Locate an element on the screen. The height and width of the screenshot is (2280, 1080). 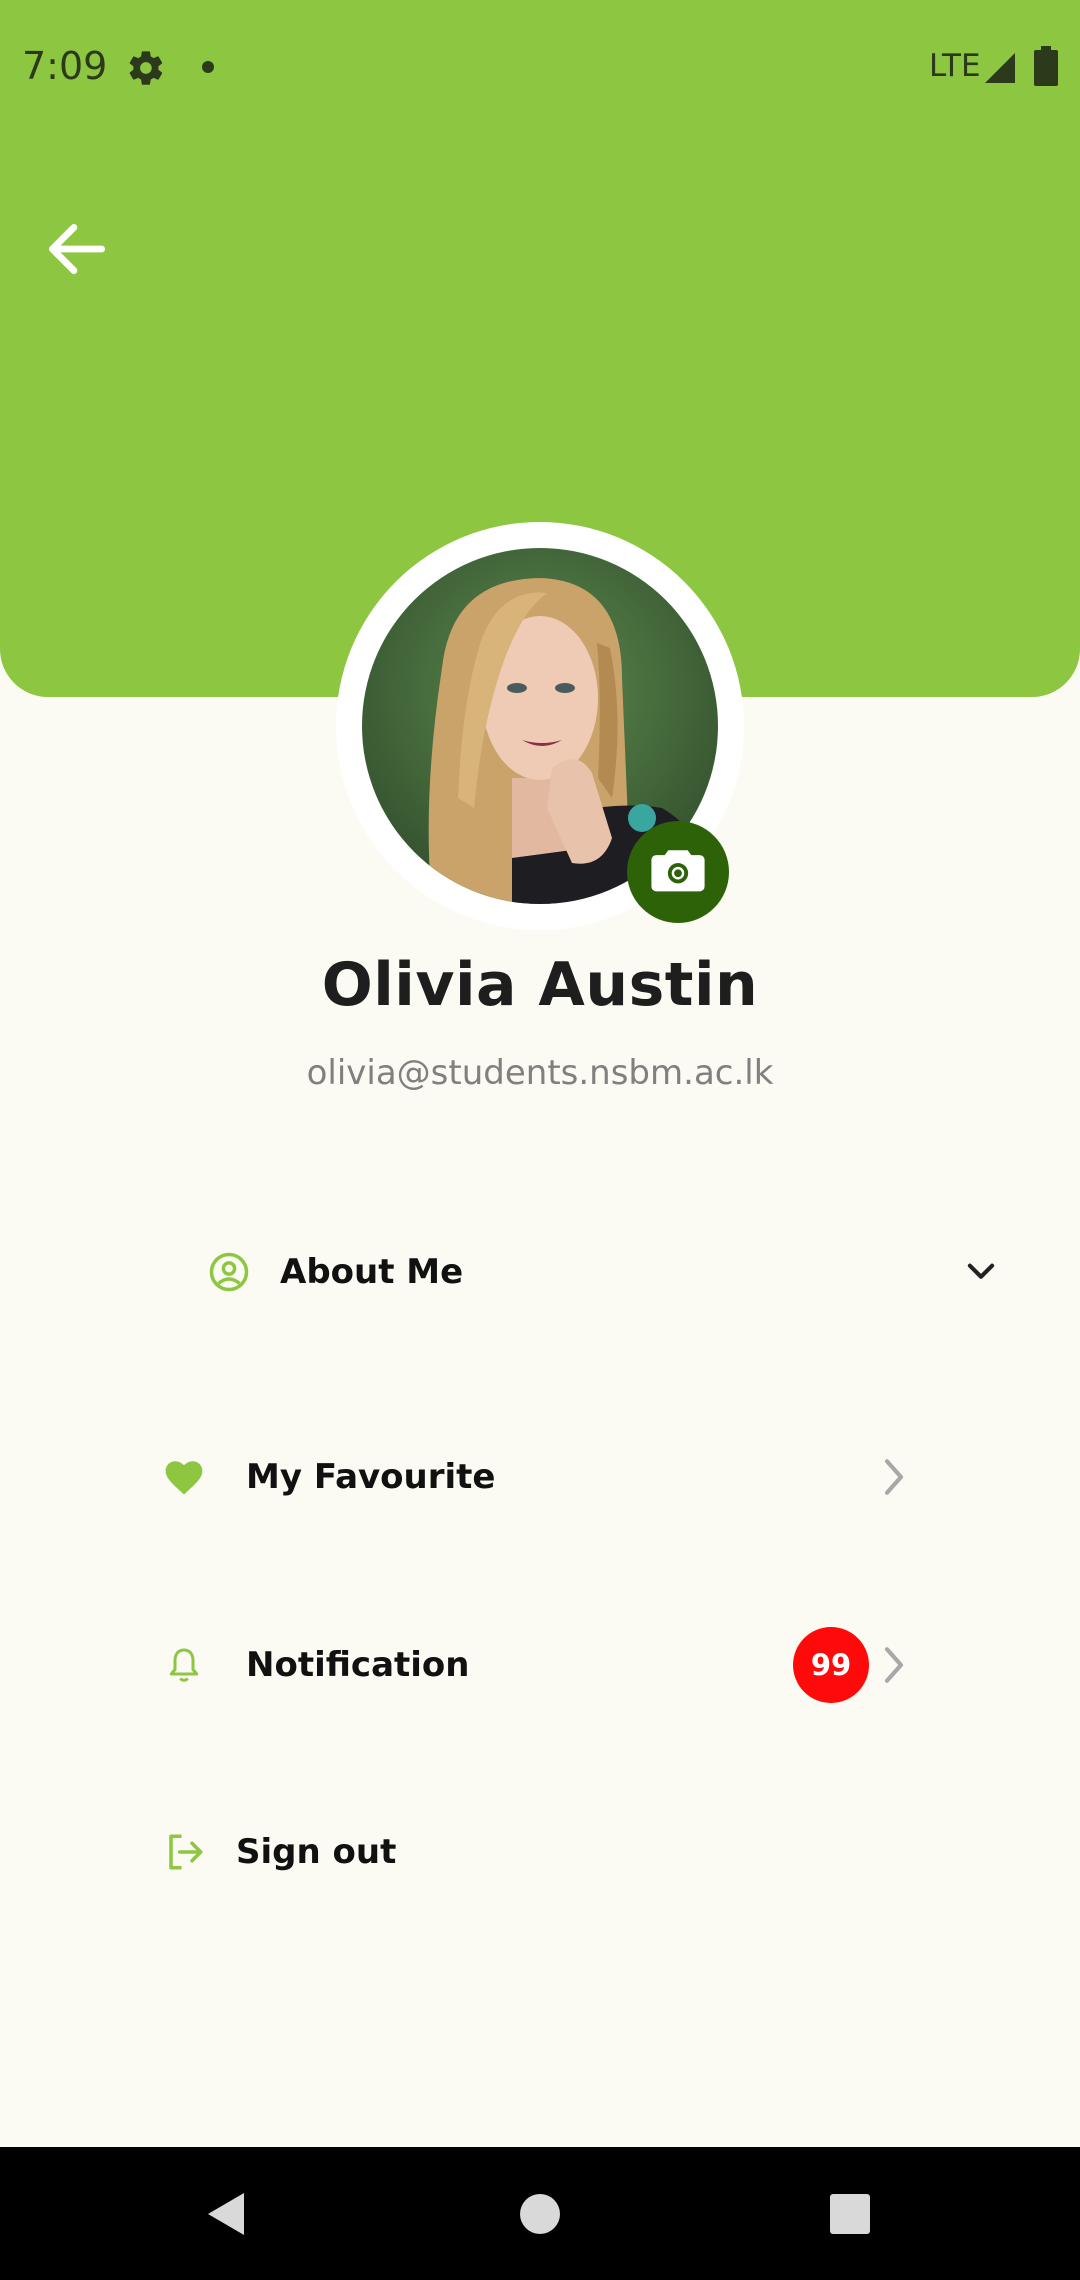
menu-item-notification: Notification 99 is located at coordinates (540, 1665).